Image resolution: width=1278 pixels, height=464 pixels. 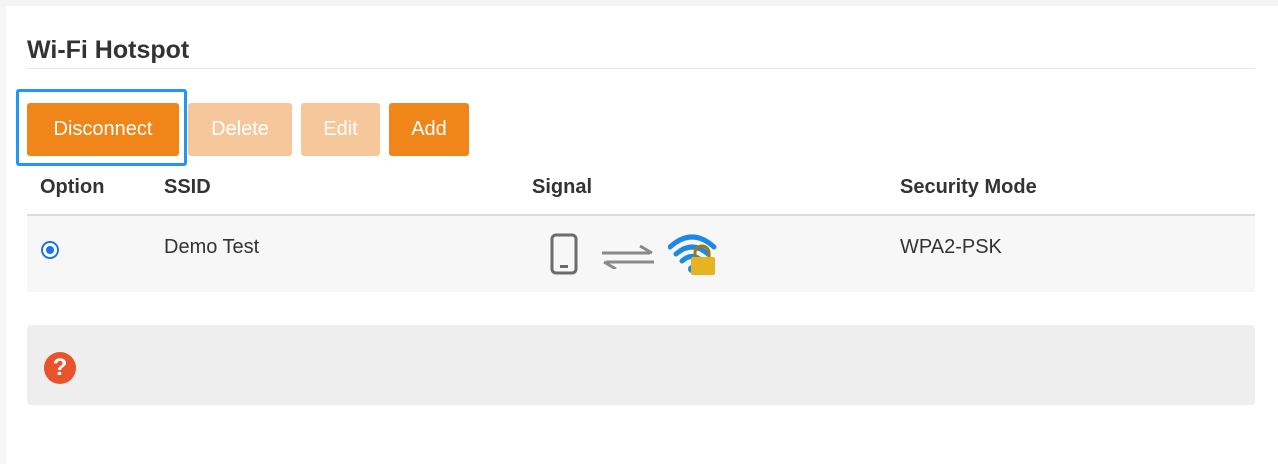 What do you see at coordinates (564, 254) in the screenshot?
I see `phone-icon` at bounding box center [564, 254].